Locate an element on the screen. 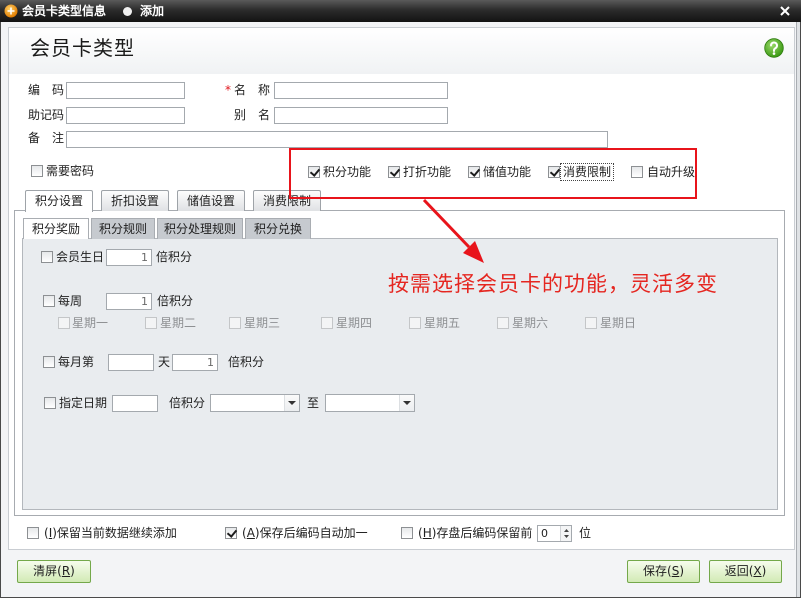  feature-stored-value-checkbox is located at coordinates (474, 172).